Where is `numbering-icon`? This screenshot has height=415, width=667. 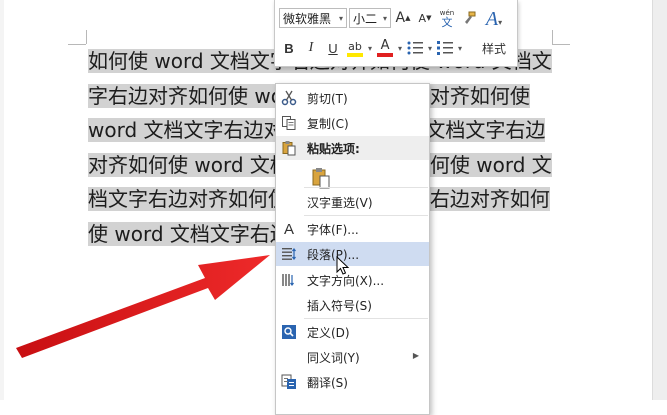 numbering-icon is located at coordinates (445, 48).